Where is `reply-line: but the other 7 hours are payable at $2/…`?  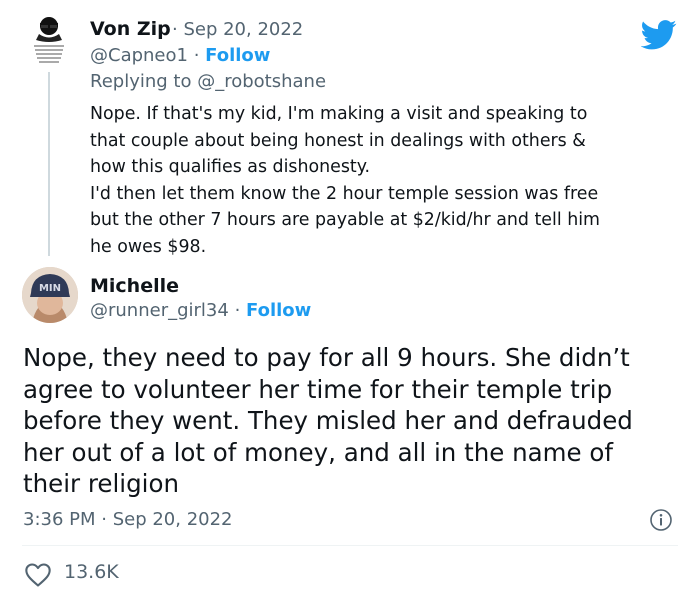 reply-line: but the other 7 hours are payable at $2/… is located at coordinates (345, 220).